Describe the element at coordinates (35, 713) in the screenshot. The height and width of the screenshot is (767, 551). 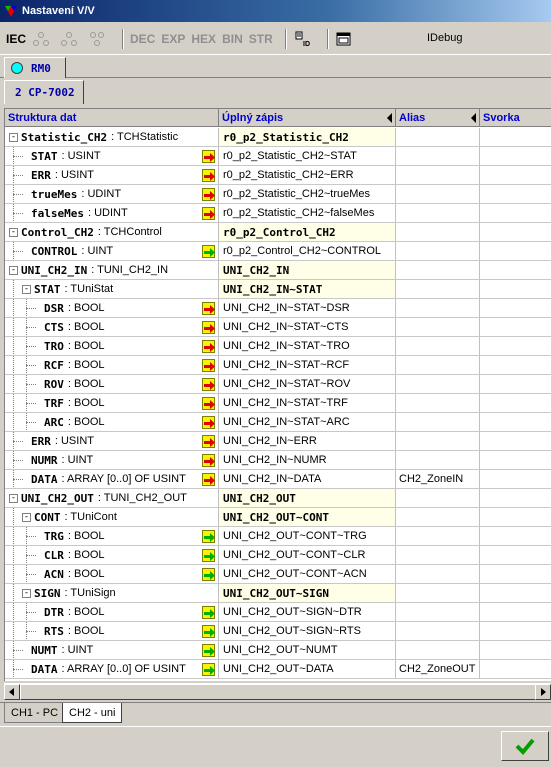
I see `tab-ch1: CH1 - PC` at that location.